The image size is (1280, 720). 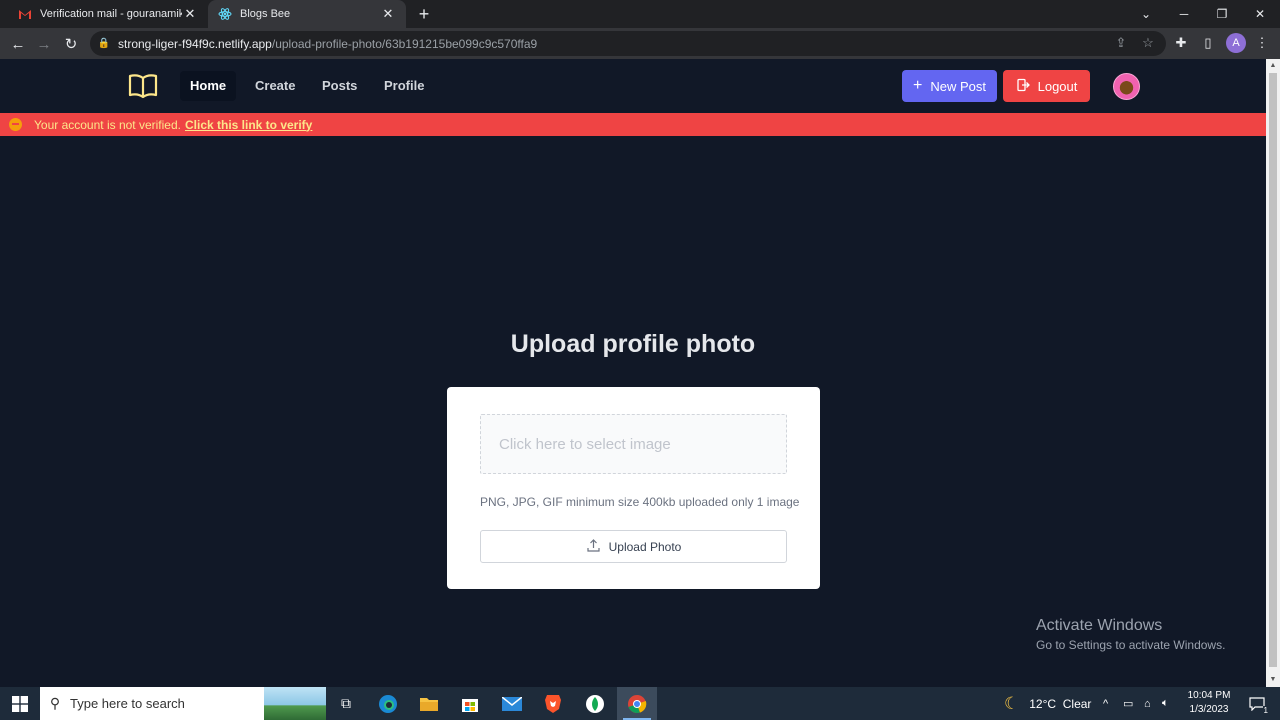 I want to click on back-arrow-icon: ←, so click(x=18, y=44).